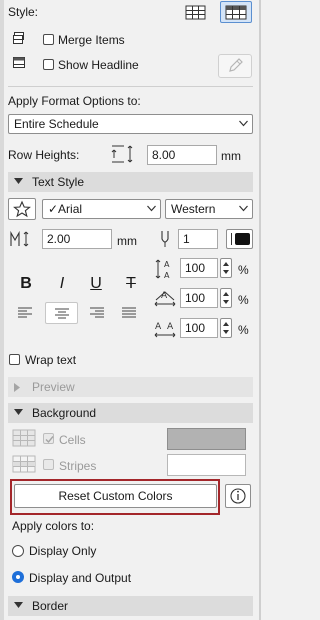 The image size is (320, 620). What do you see at coordinates (63, 551) in the screenshot?
I see `display-only-label: Display Only` at bounding box center [63, 551].